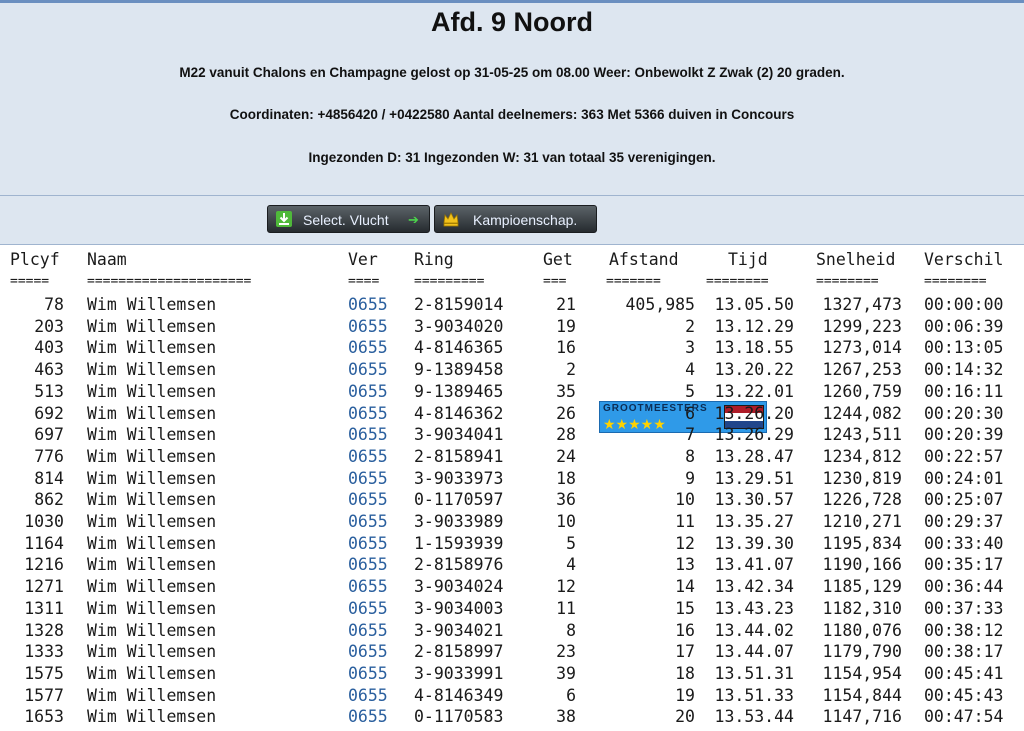 The image size is (1024, 731). Describe the element at coordinates (512, 22) in the screenshot. I see `page-title: Afd. 9 Noord` at that location.